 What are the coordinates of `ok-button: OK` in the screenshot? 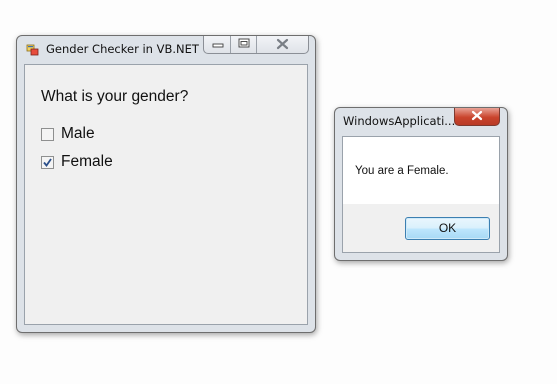 It's located at (447, 228).